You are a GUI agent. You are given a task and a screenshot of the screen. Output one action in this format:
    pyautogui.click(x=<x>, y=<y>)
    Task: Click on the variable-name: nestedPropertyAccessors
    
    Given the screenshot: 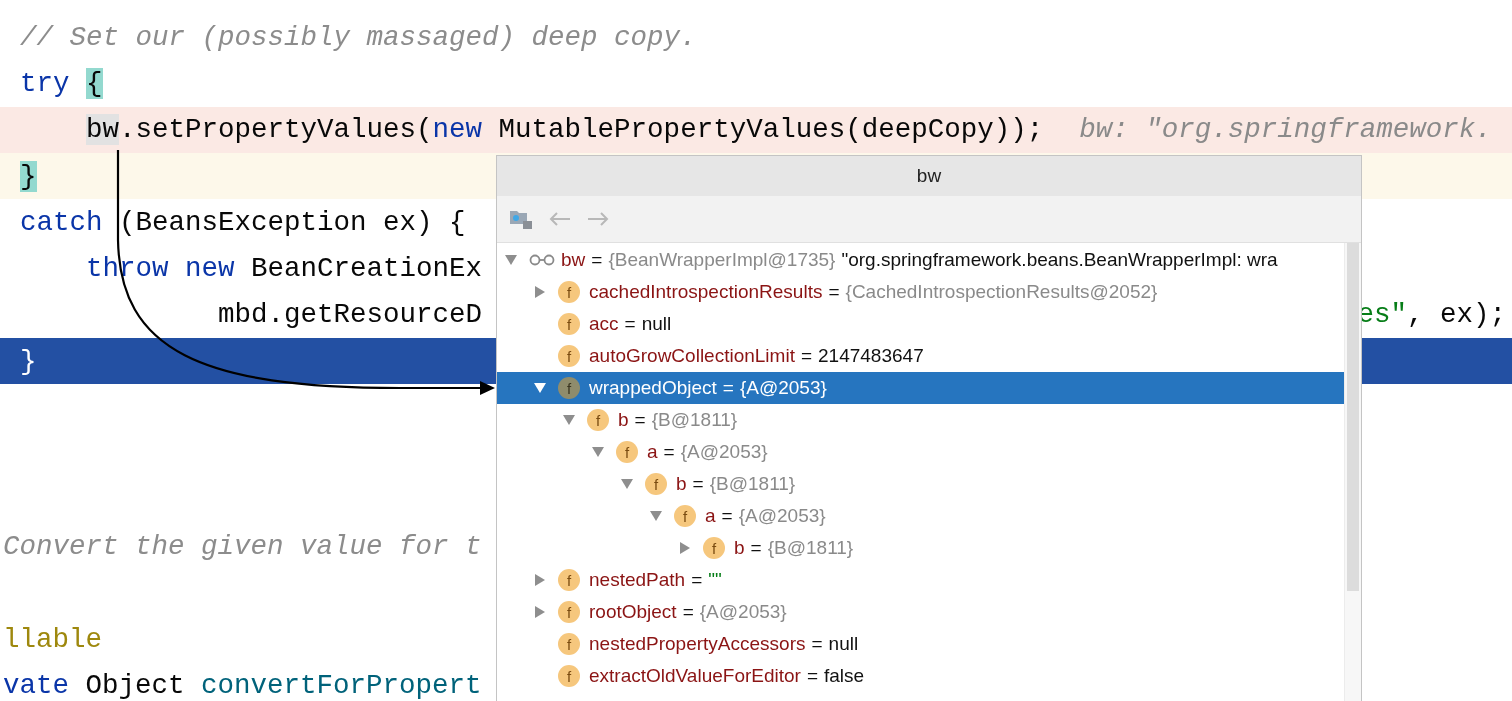 What is the action you would take?
    pyautogui.click(x=697, y=644)
    